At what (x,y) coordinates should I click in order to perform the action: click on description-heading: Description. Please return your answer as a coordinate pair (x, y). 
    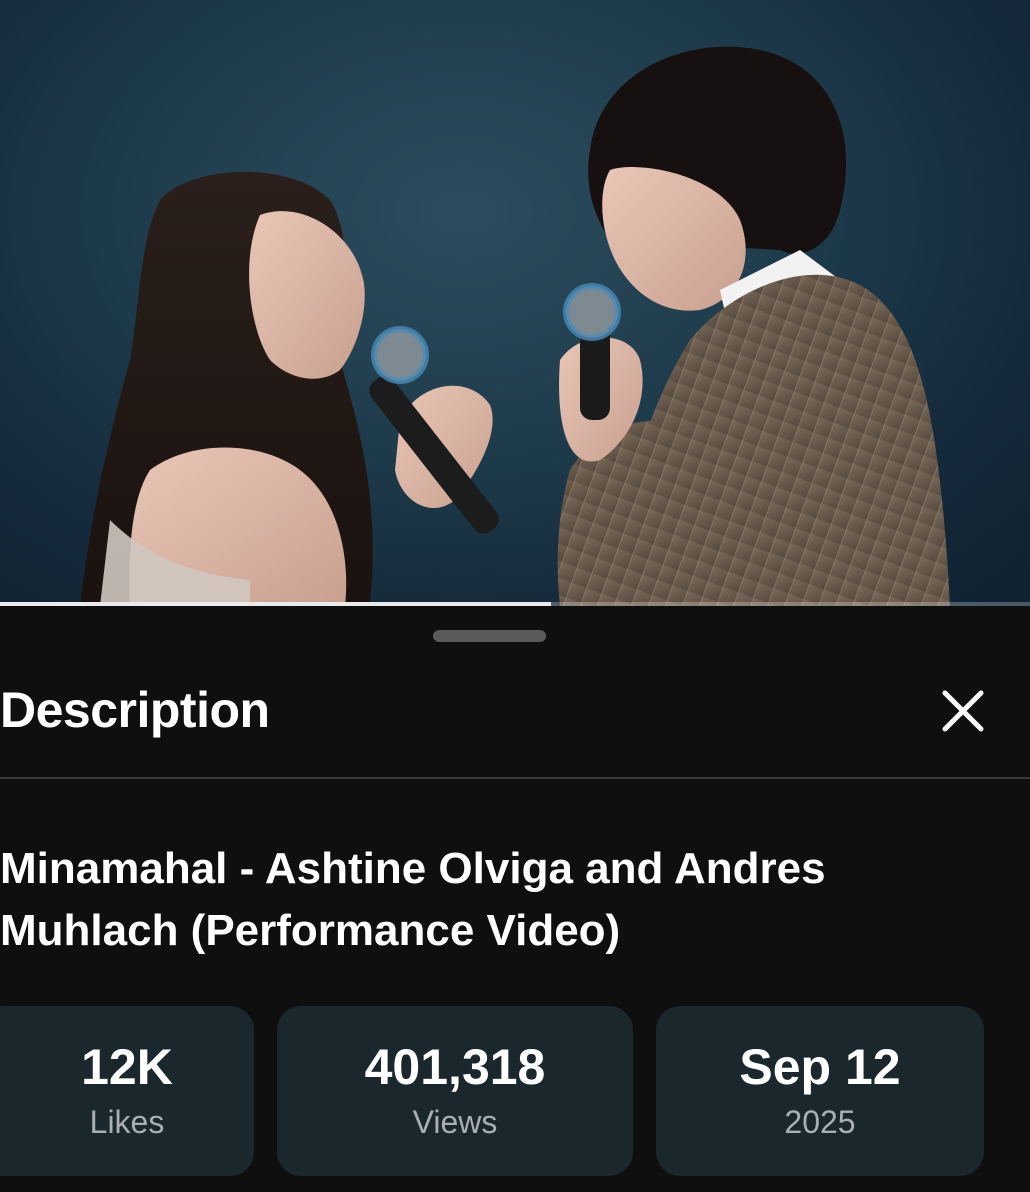
    Looking at the image, I should click on (135, 710).